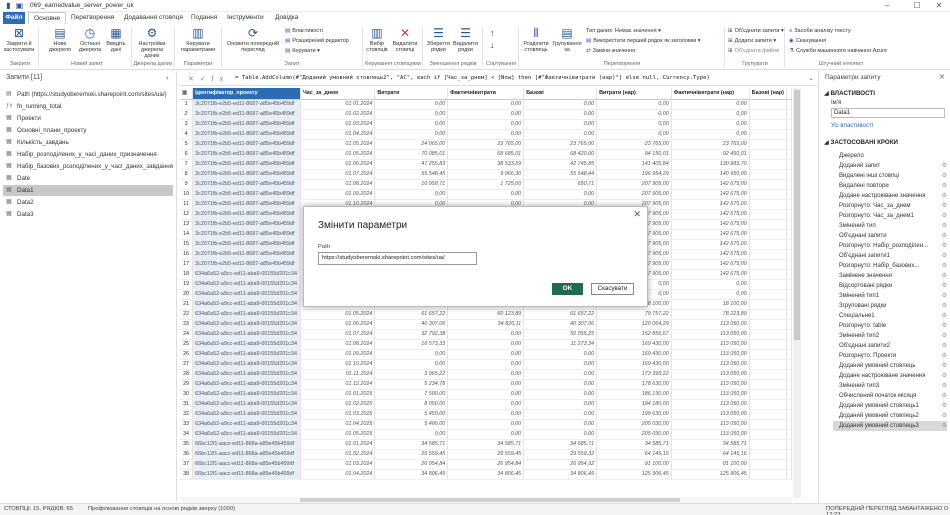 This screenshot has height=515, width=950. I want to click on table-cell: 26 954,84, so click(411, 464).